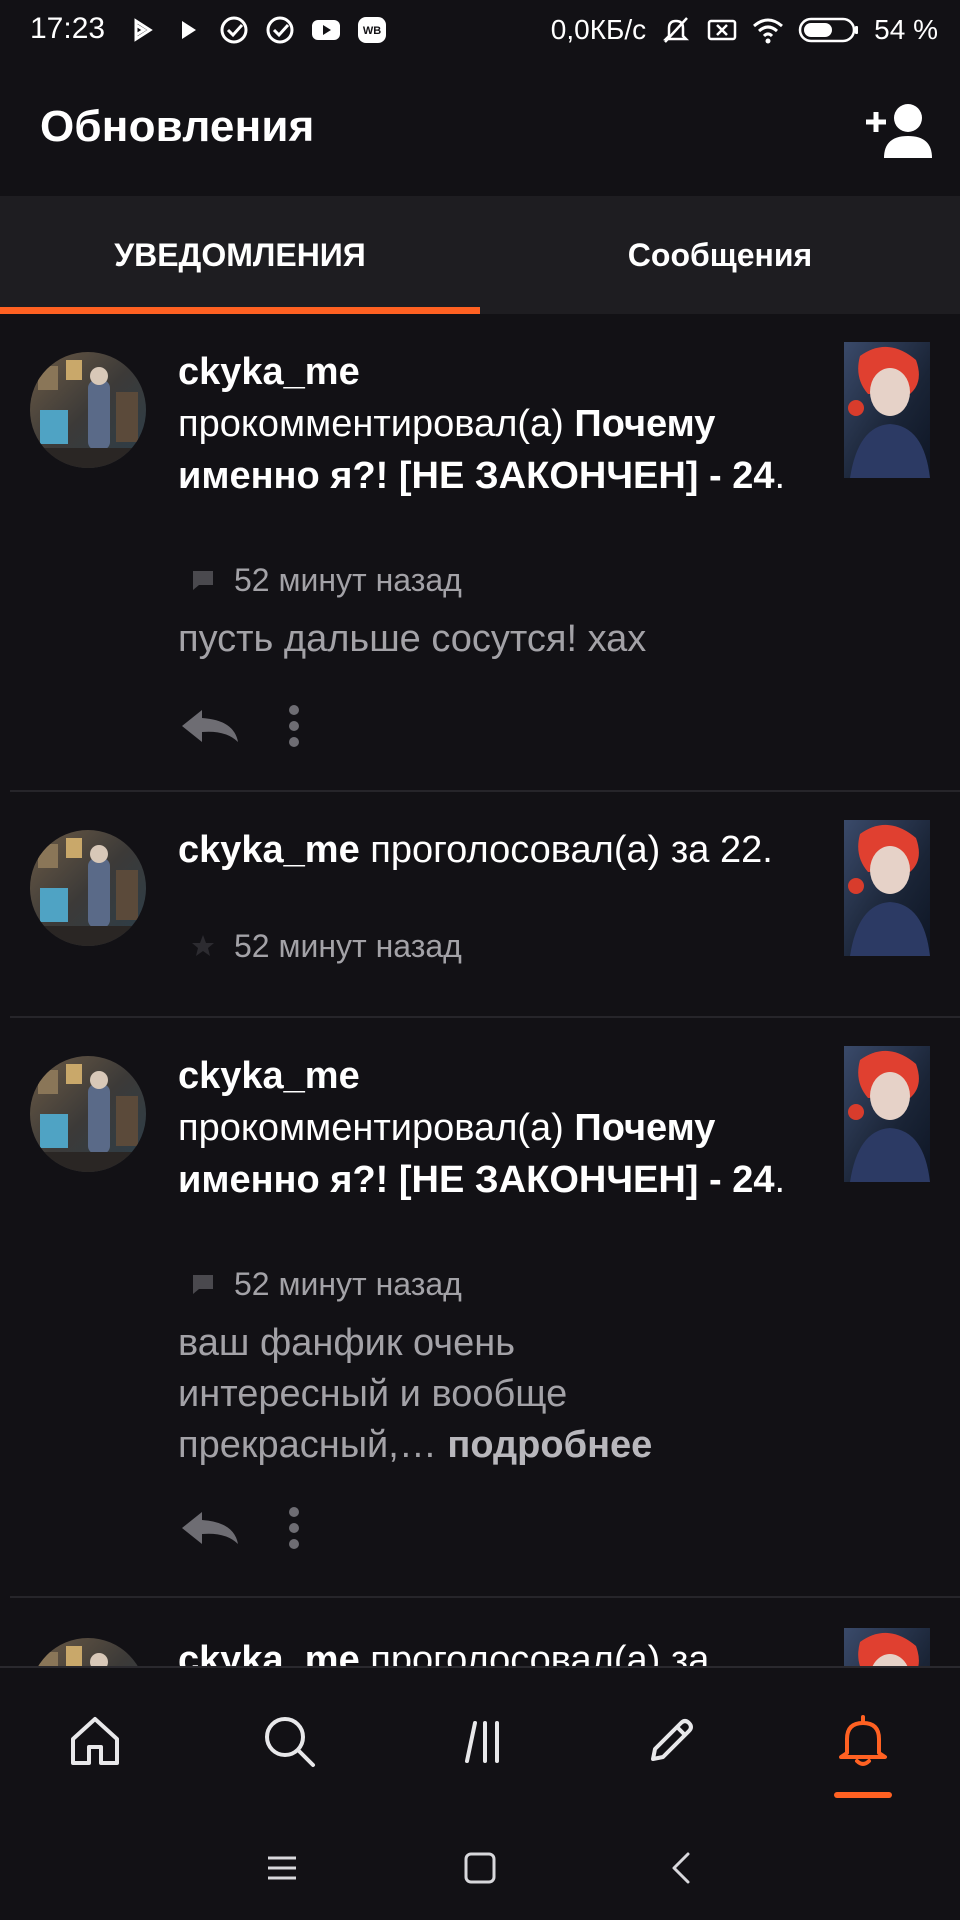 This screenshot has width=960, height=1920. What do you see at coordinates (598, 29) in the screenshot?
I see `network-speed: 0,0КБ/с` at bounding box center [598, 29].